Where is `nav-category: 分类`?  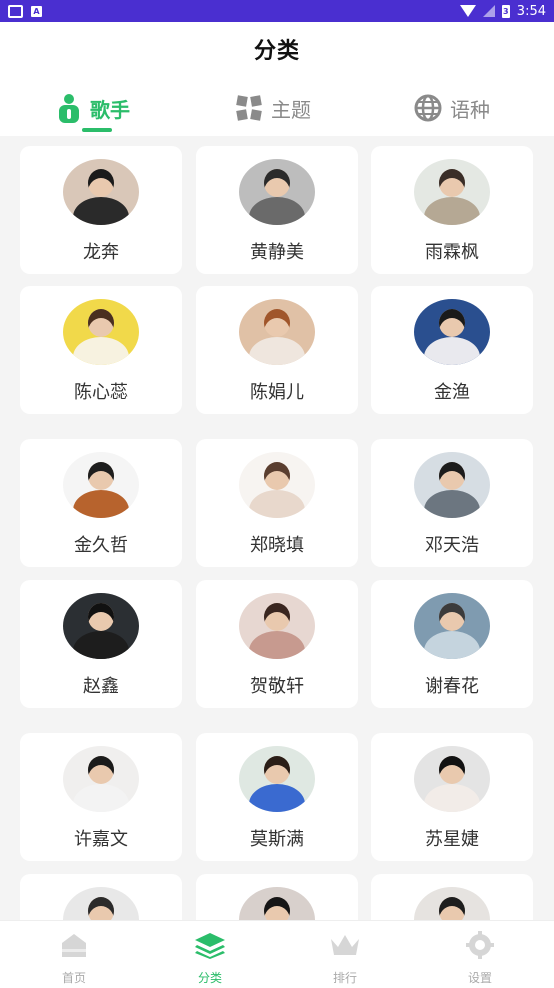 nav-category: 分类 is located at coordinates (210, 958).